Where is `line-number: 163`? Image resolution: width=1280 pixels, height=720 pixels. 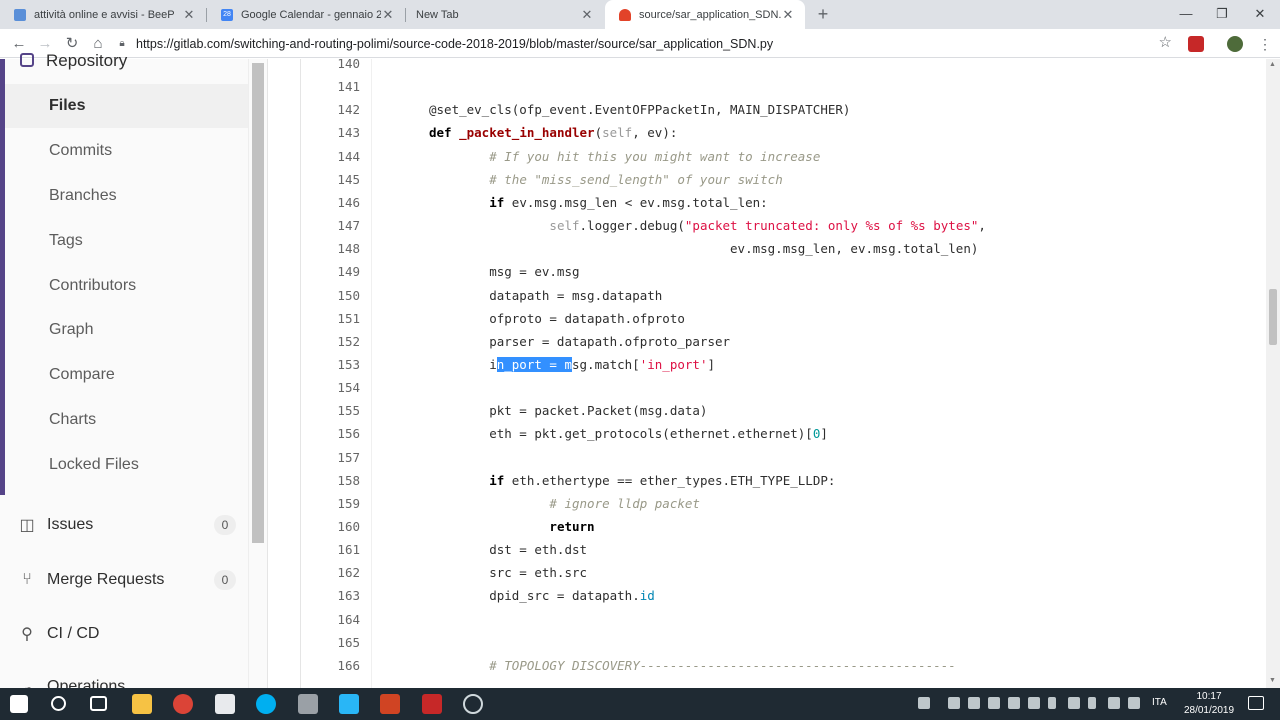 line-number: 163 is located at coordinates (330, 595).